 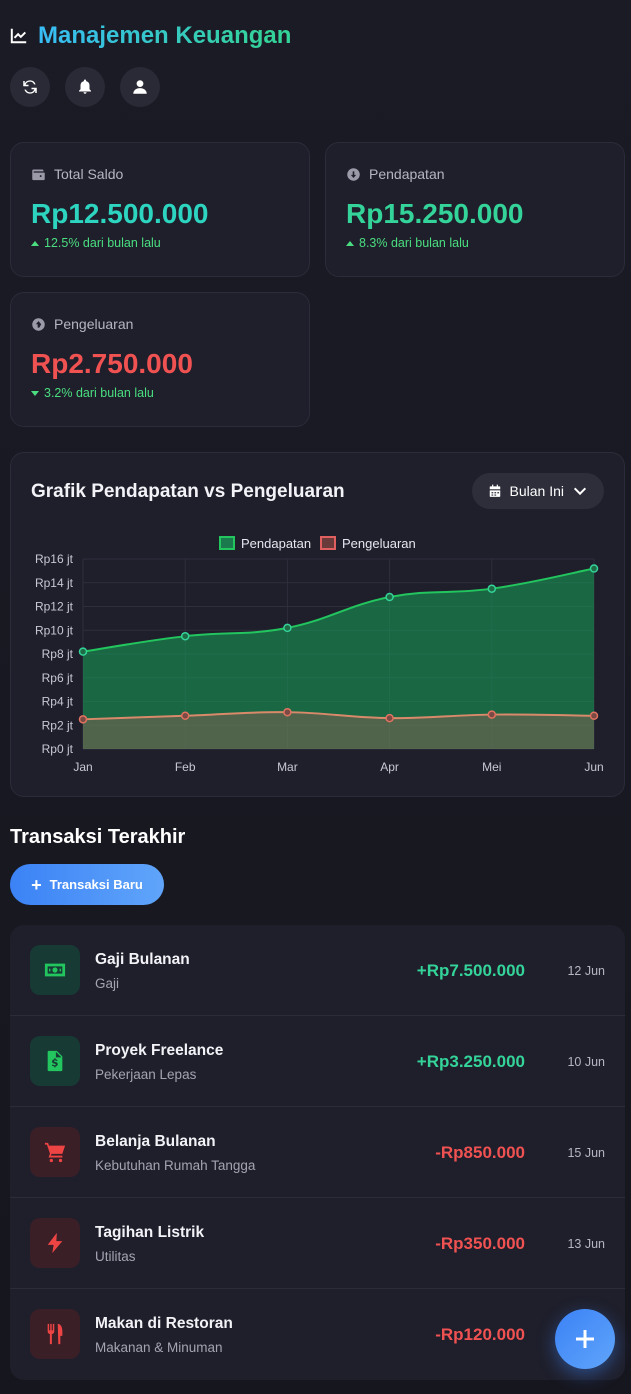 I want to click on arrow-down-circle-icon, so click(x=353, y=174).